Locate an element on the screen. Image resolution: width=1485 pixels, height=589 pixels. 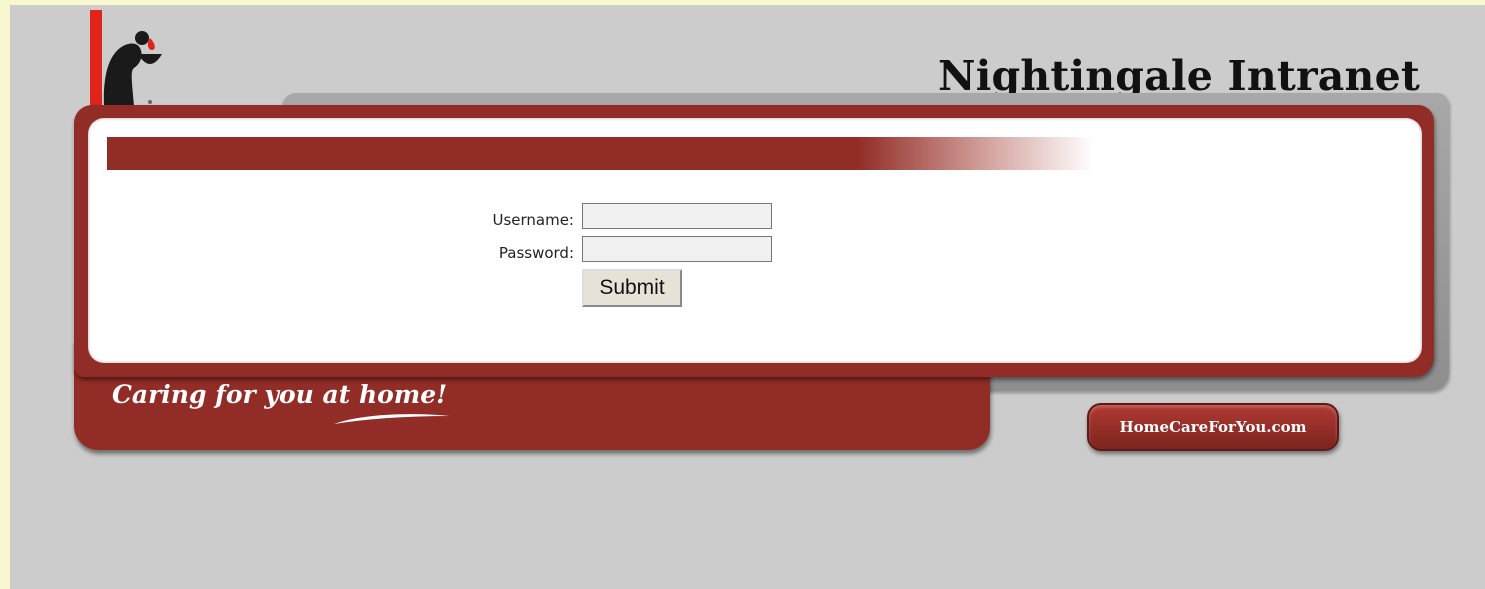
password-row: Password: is located at coordinates (620, 252).